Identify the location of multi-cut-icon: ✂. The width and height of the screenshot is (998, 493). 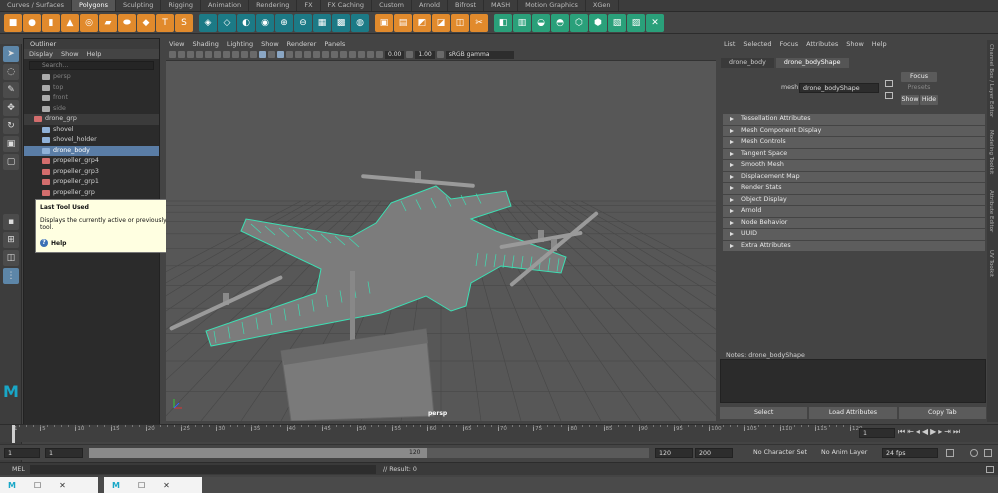
(479, 22).